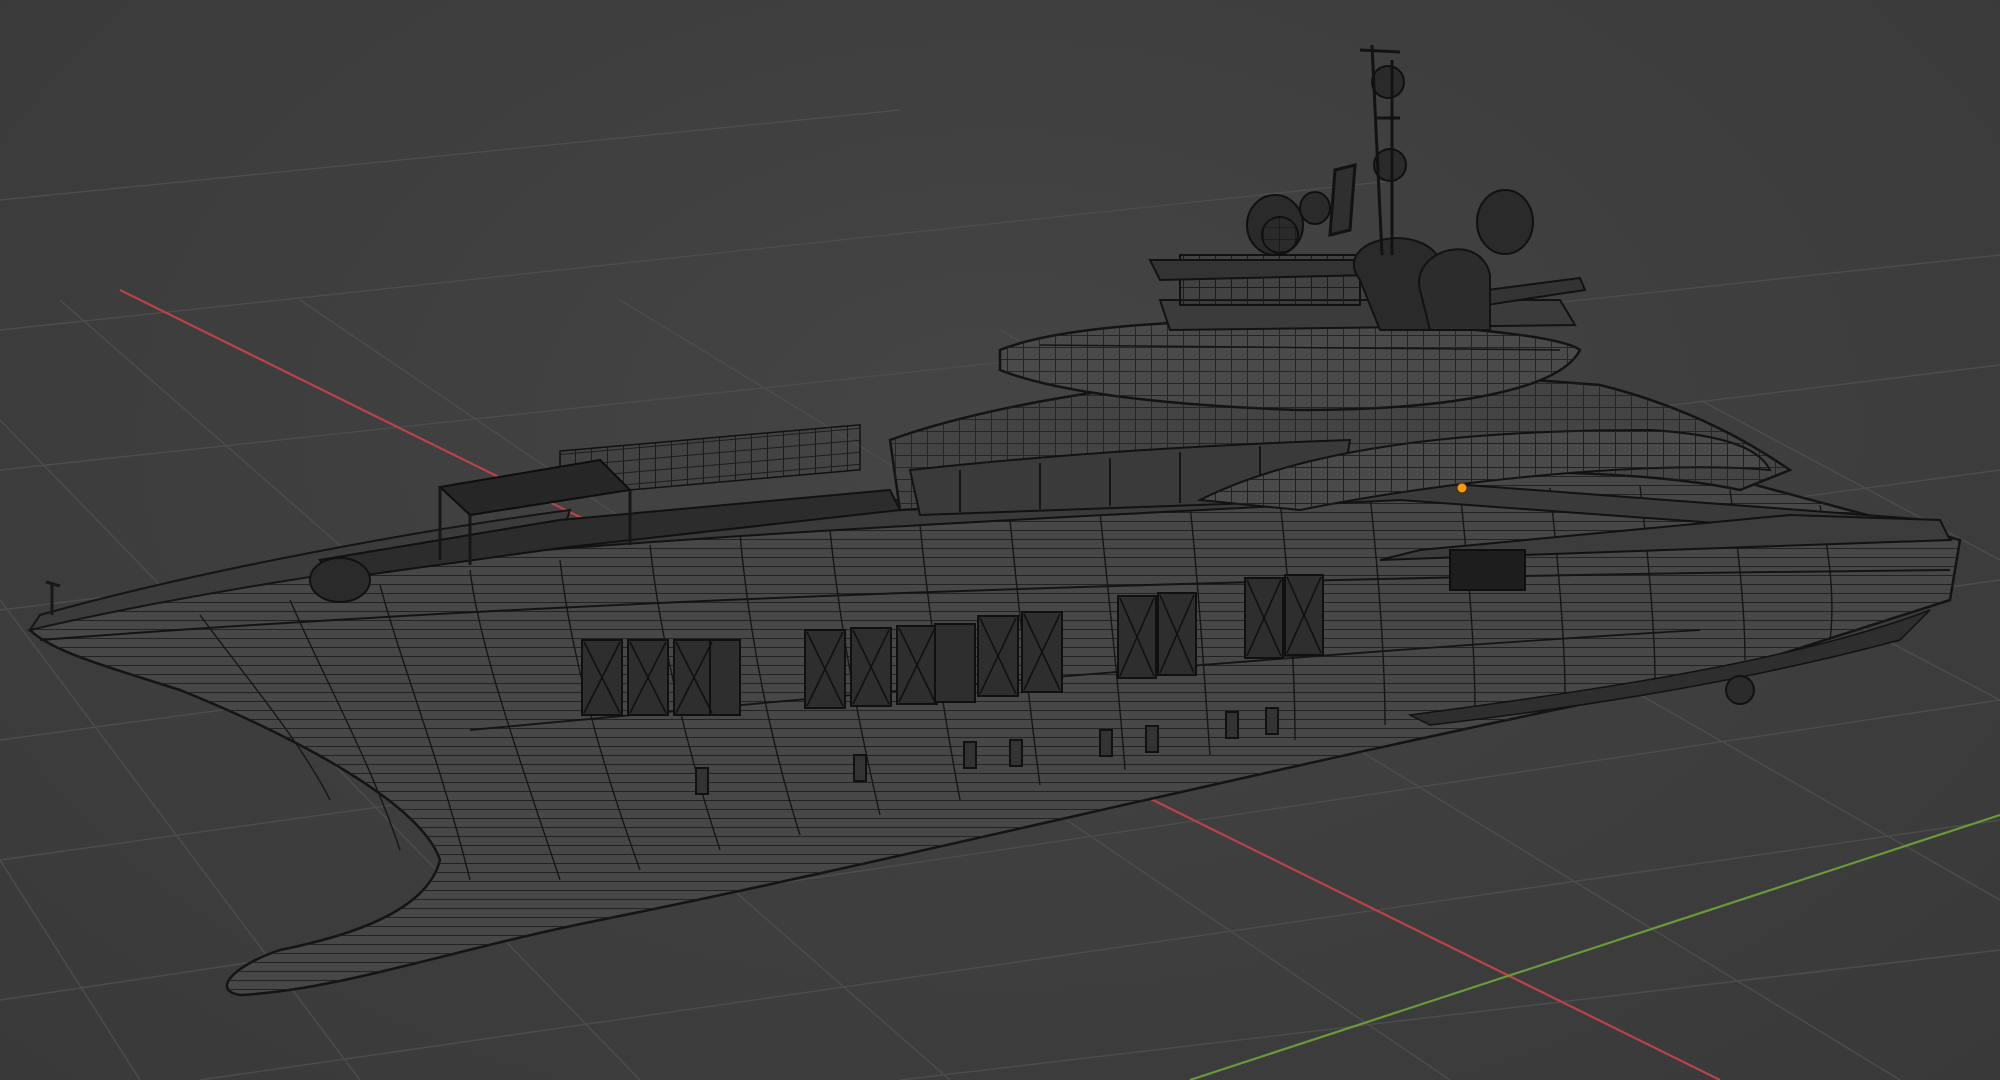 This screenshot has height=1080, width=2000. I want to click on object-origin, so click(1462, 488).